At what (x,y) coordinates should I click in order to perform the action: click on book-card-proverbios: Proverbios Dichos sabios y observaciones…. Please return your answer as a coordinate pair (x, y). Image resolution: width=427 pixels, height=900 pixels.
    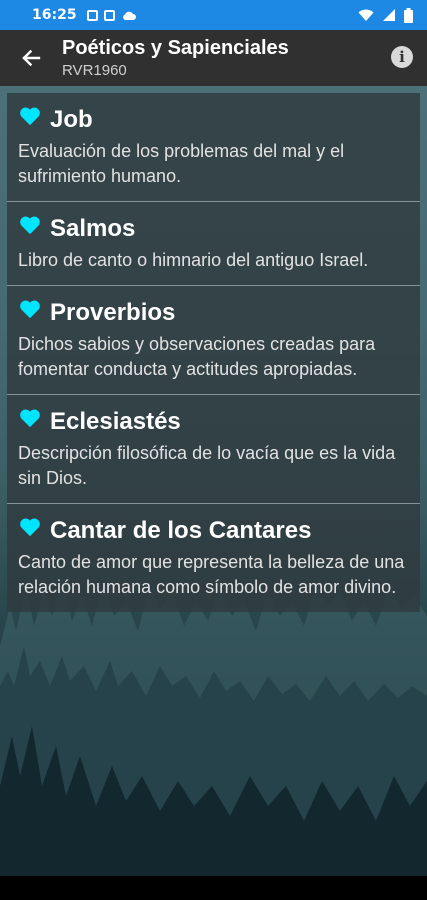
    Looking at the image, I should click on (213, 340).